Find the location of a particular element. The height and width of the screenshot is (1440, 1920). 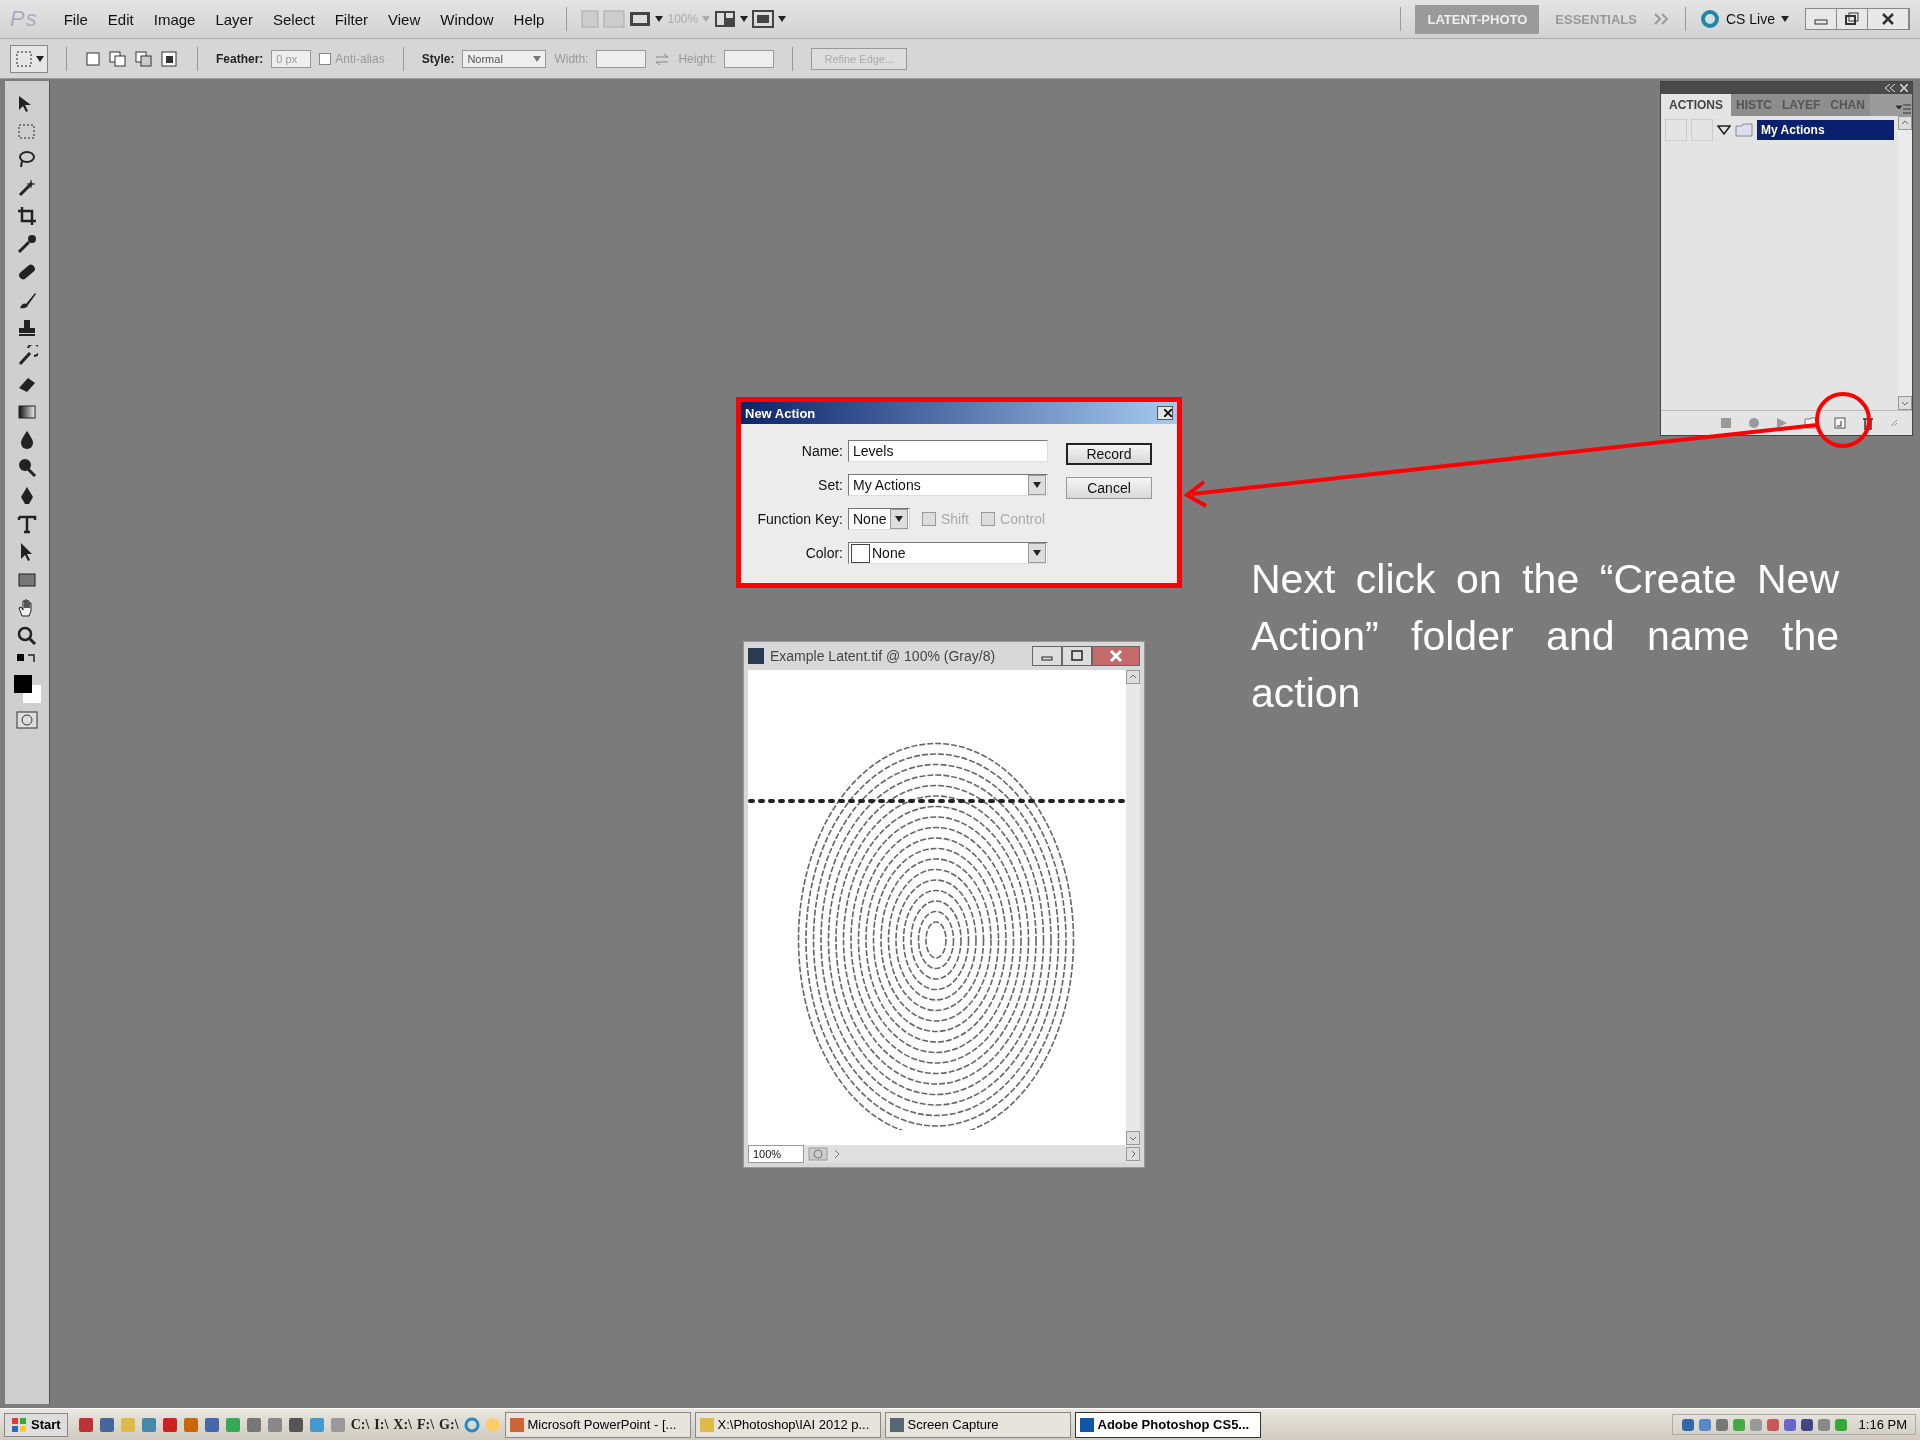

toggle-cell is located at coordinates (1676, 130).